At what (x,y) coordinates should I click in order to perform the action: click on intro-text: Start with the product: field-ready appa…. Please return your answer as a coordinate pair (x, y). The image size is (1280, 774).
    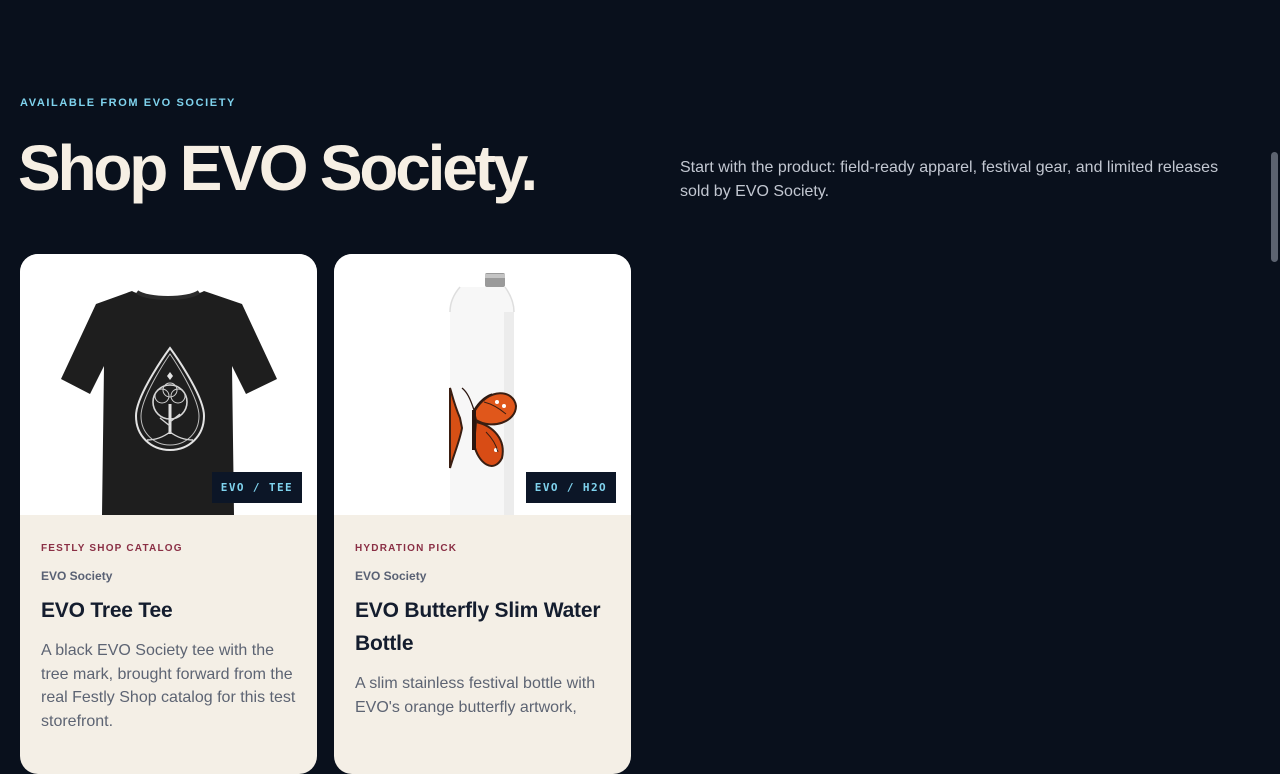
    Looking at the image, I should click on (949, 179).